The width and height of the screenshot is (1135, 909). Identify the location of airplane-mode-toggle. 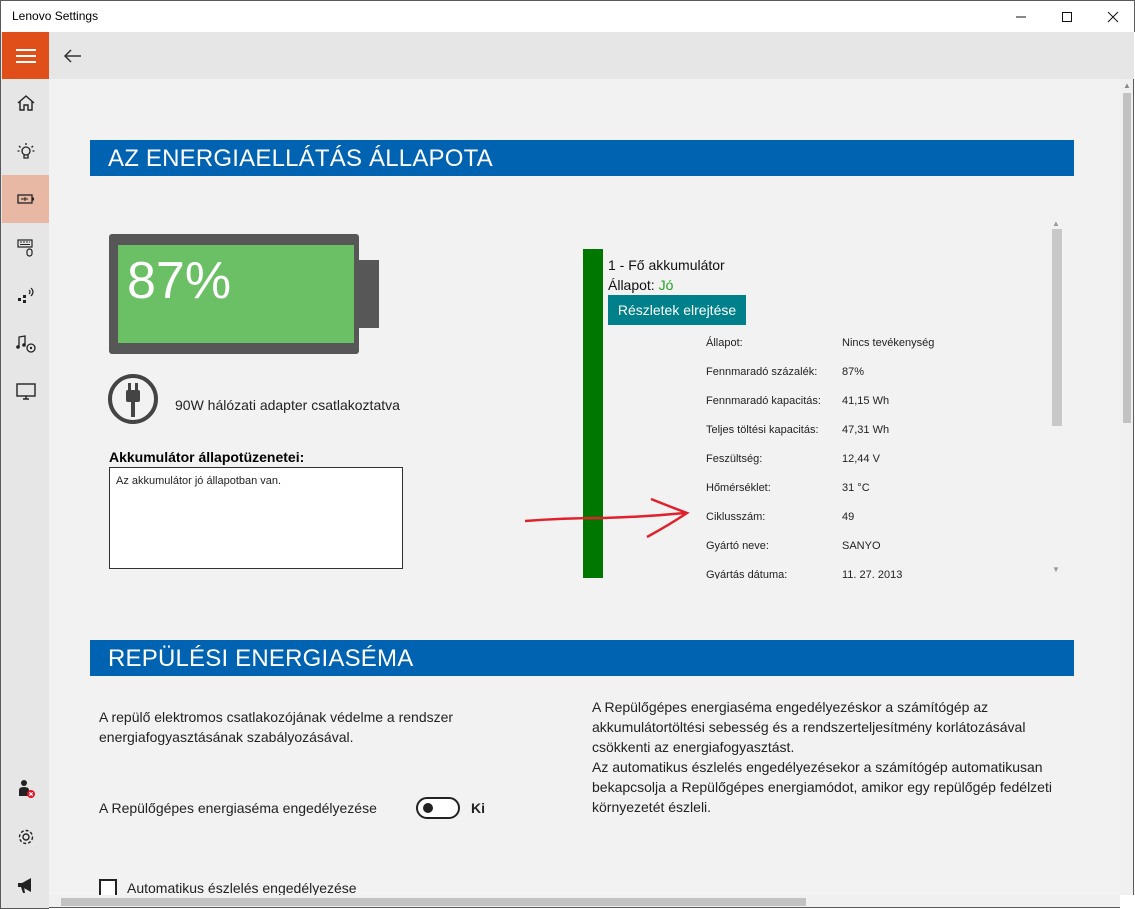
(438, 808).